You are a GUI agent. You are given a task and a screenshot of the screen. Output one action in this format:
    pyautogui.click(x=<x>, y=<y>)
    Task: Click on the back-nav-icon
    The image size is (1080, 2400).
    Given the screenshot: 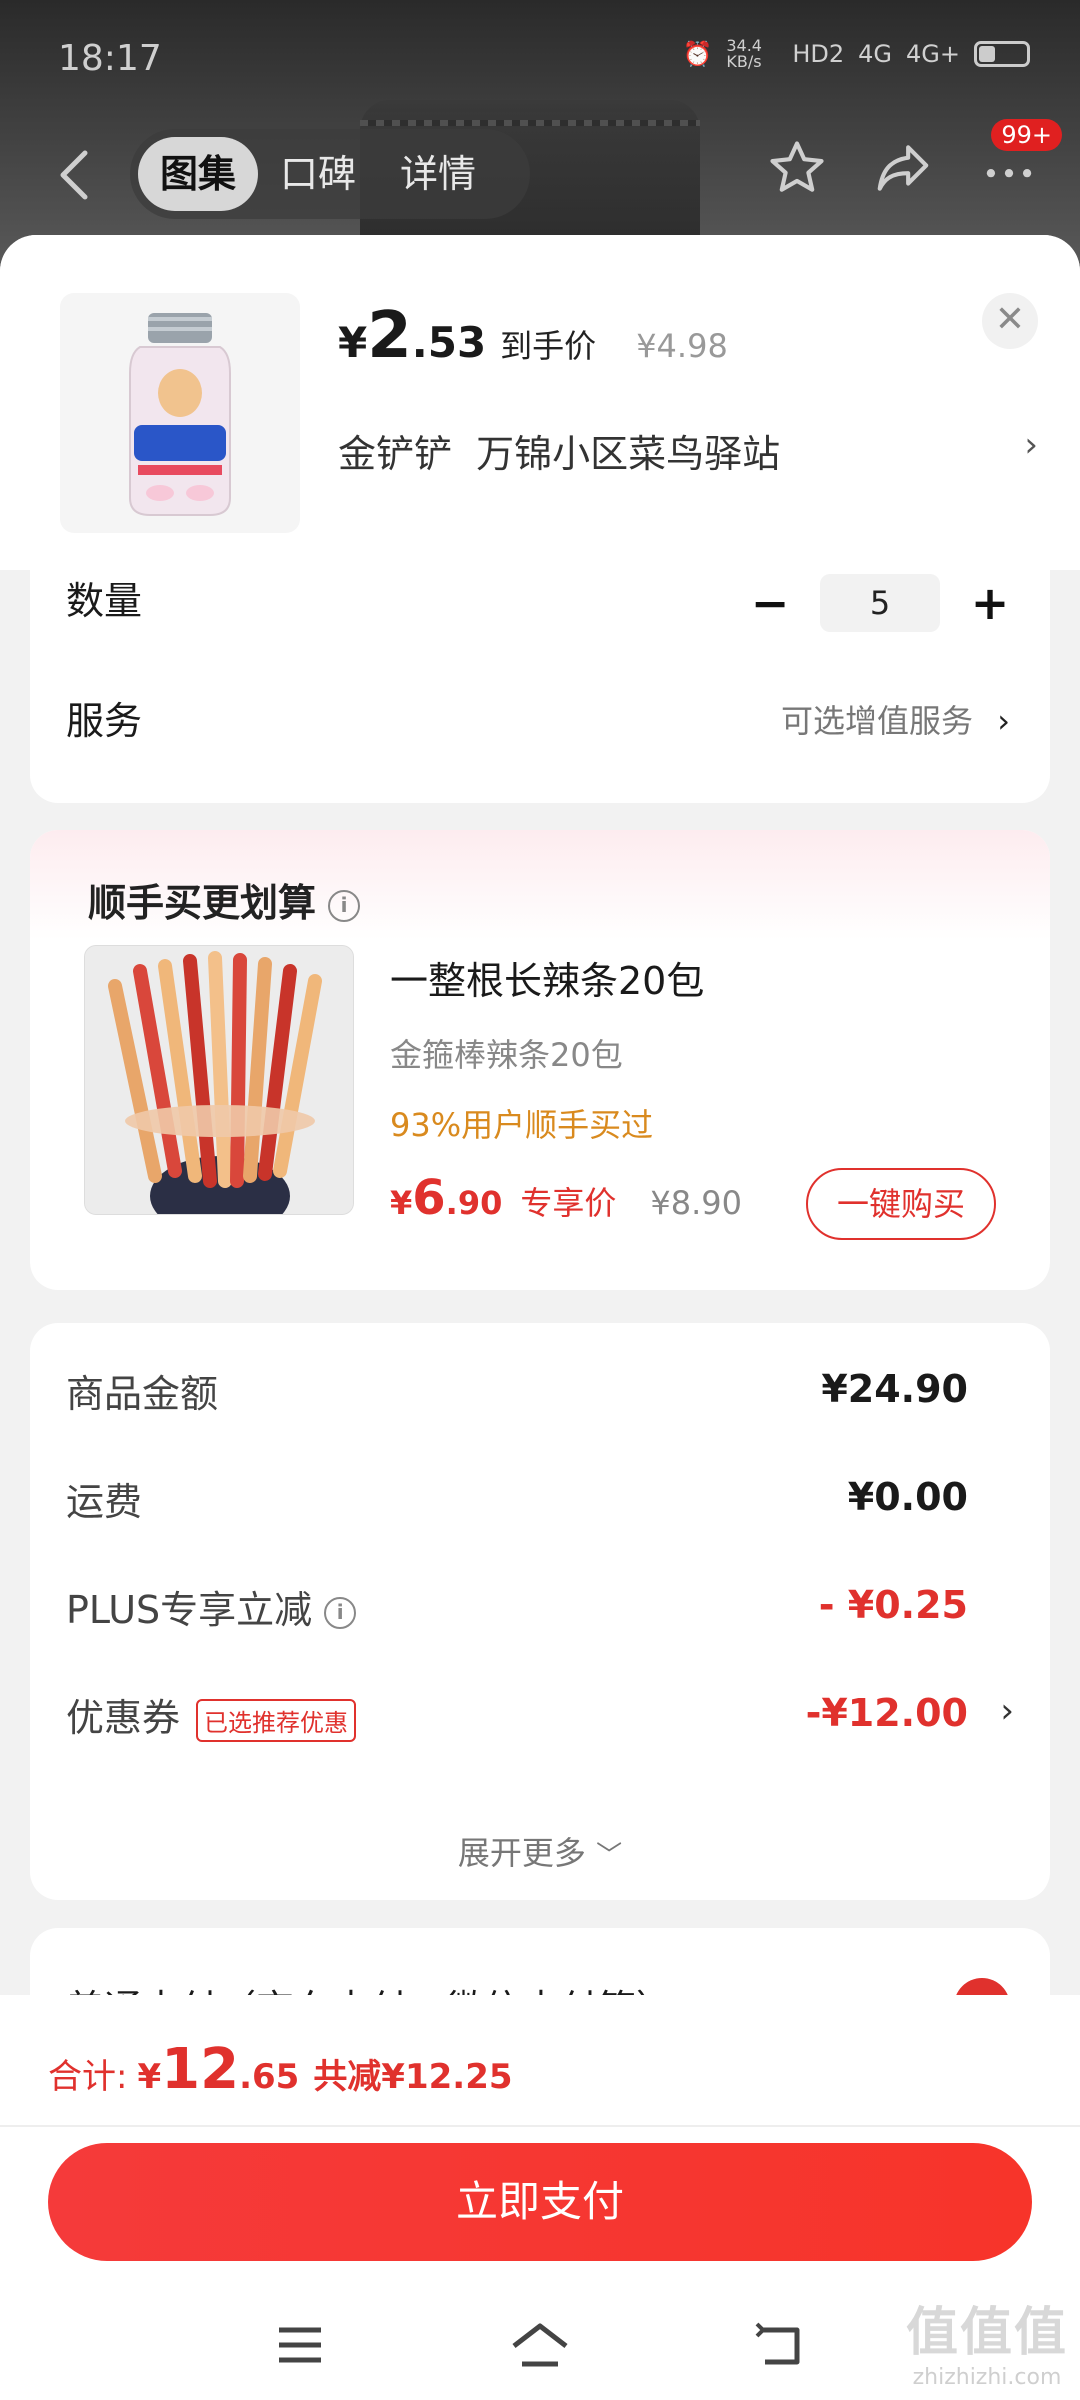 What is the action you would take?
    pyautogui.click(x=780, y=2345)
    